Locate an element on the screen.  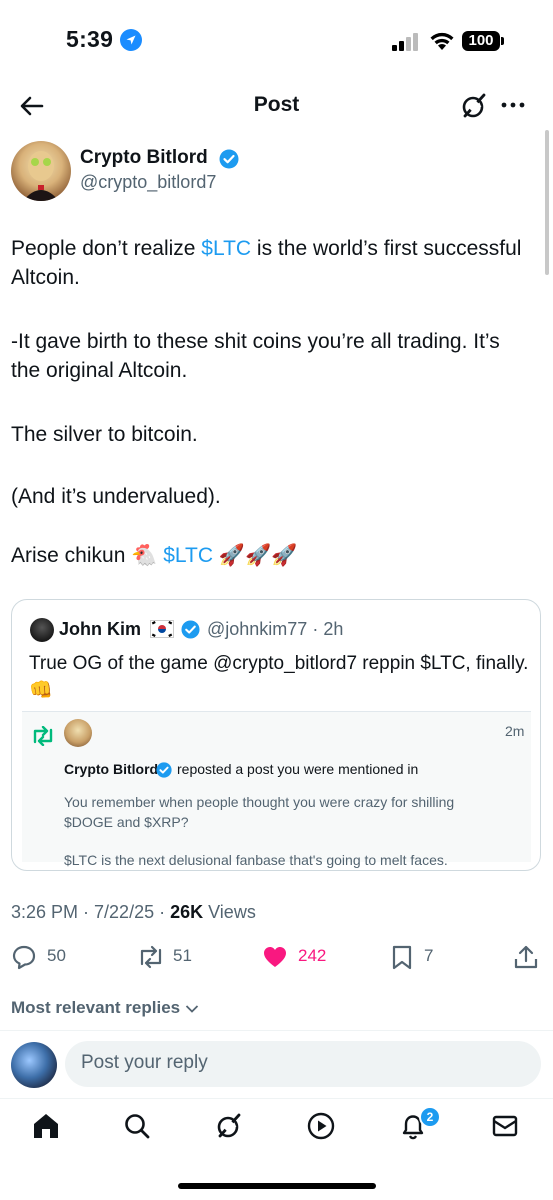
views-count: 26K is located at coordinates (186, 912).